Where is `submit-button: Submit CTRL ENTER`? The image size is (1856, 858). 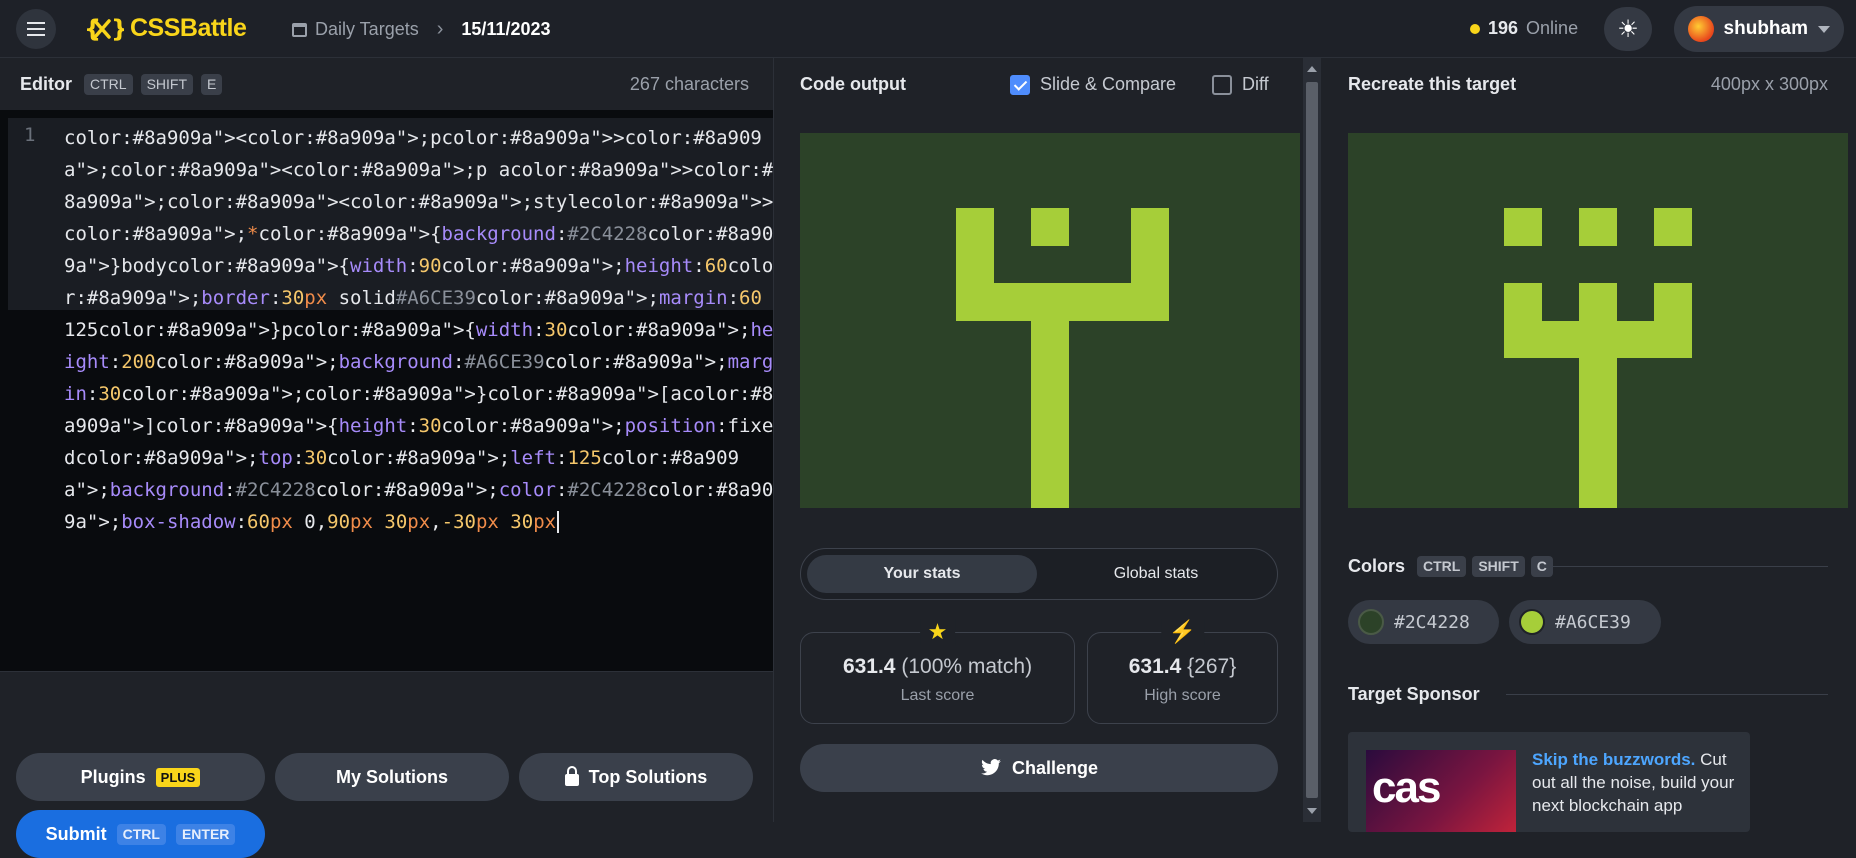 submit-button: Submit CTRL ENTER is located at coordinates (140, 834).